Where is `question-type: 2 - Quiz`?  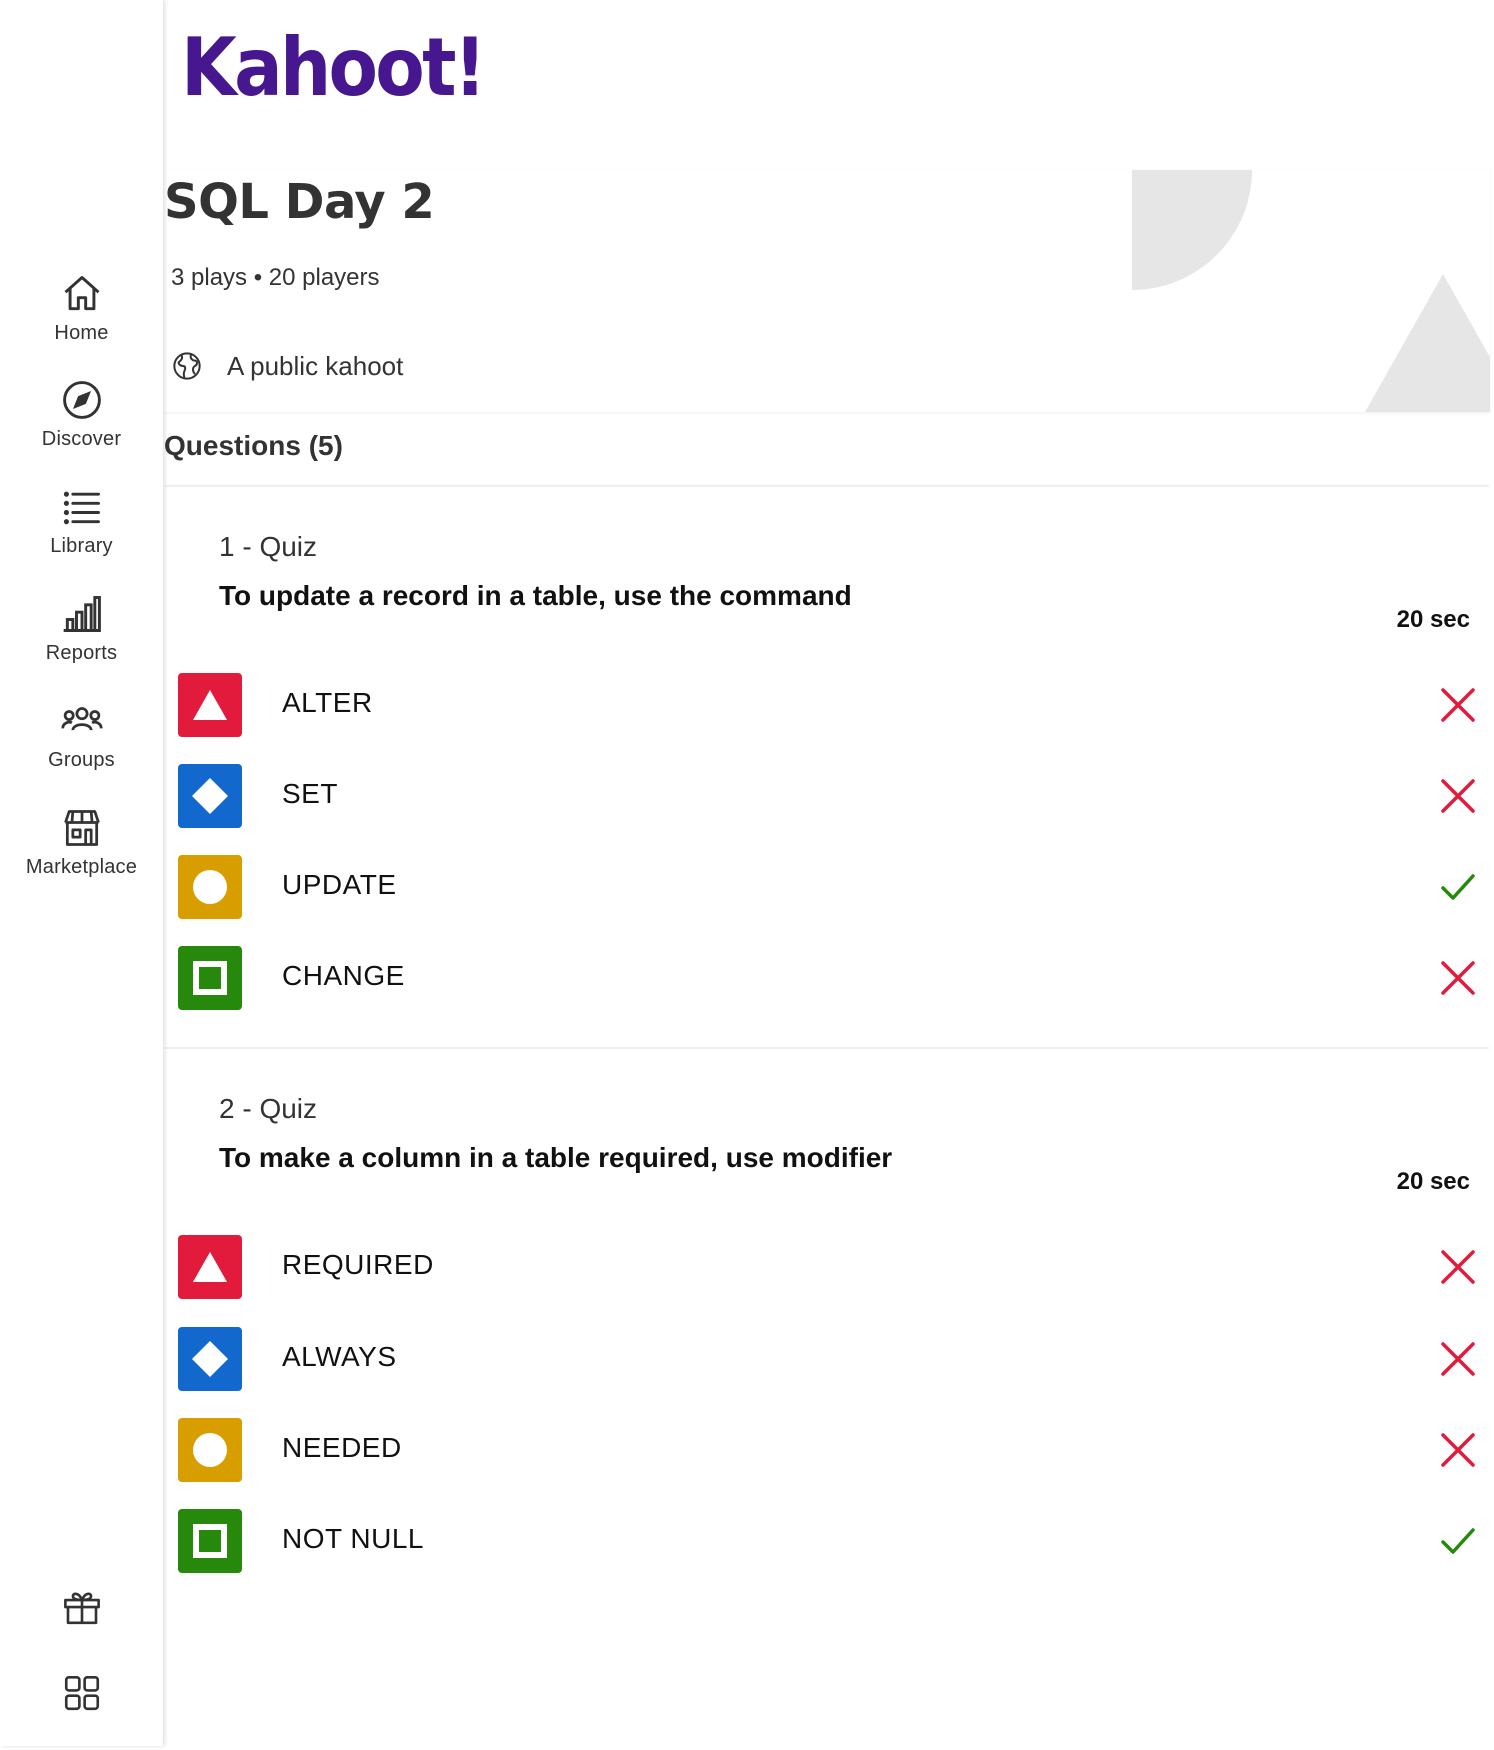 question-type: 2 - Quiz is located at coordinates (268, 1108).